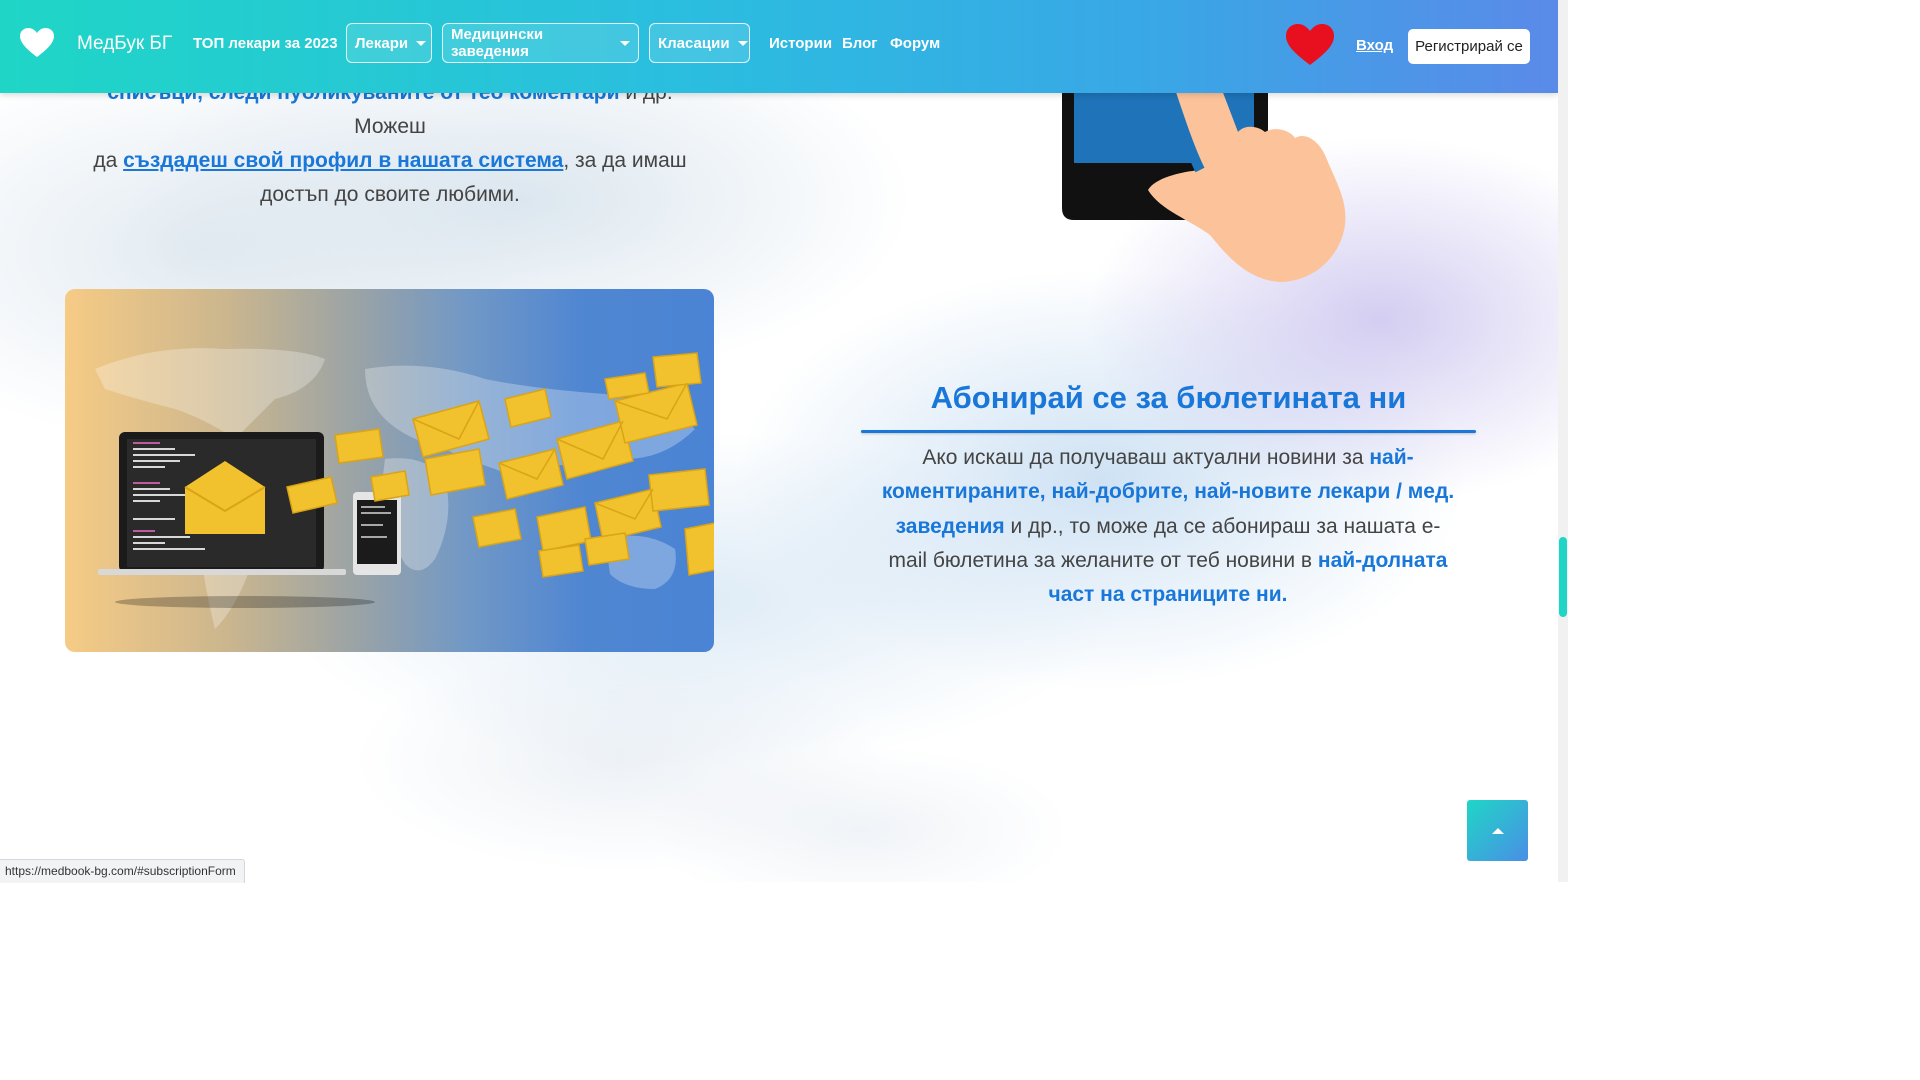 The image size is (1920, 1080). I want to click on intro-text: да, so click(108, 160).